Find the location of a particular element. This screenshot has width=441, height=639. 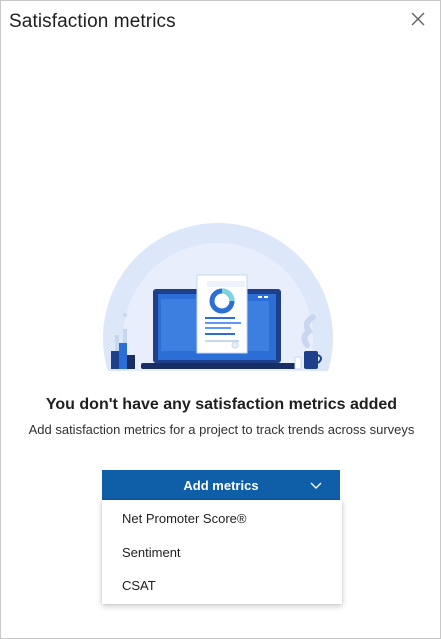

add-metrics-button: Add metrics is located at coordinates (221, 485).